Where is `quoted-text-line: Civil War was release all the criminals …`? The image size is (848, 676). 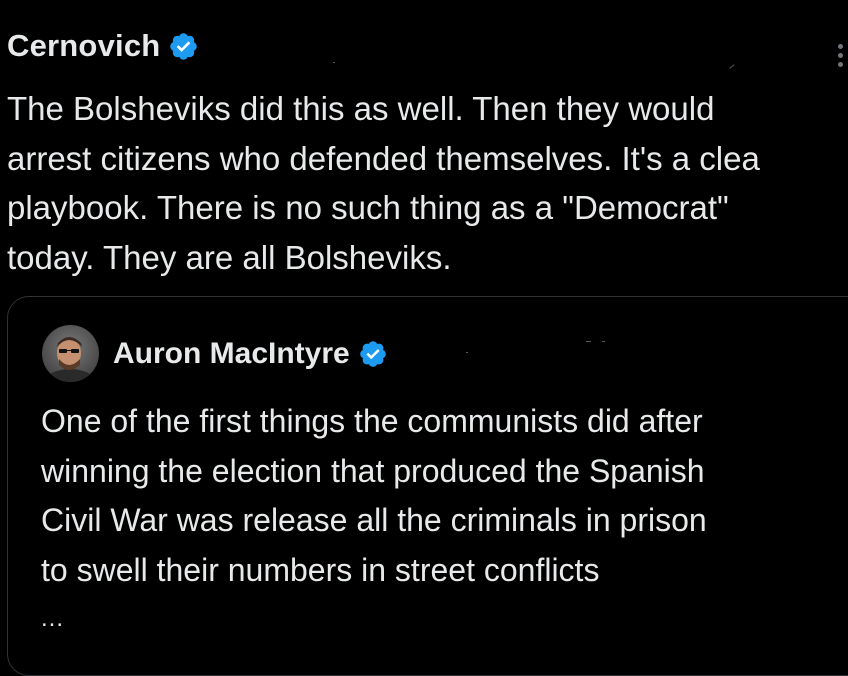
quoted-text-line: Civil War was release all the criminals … is located at coordinates (374, 520).